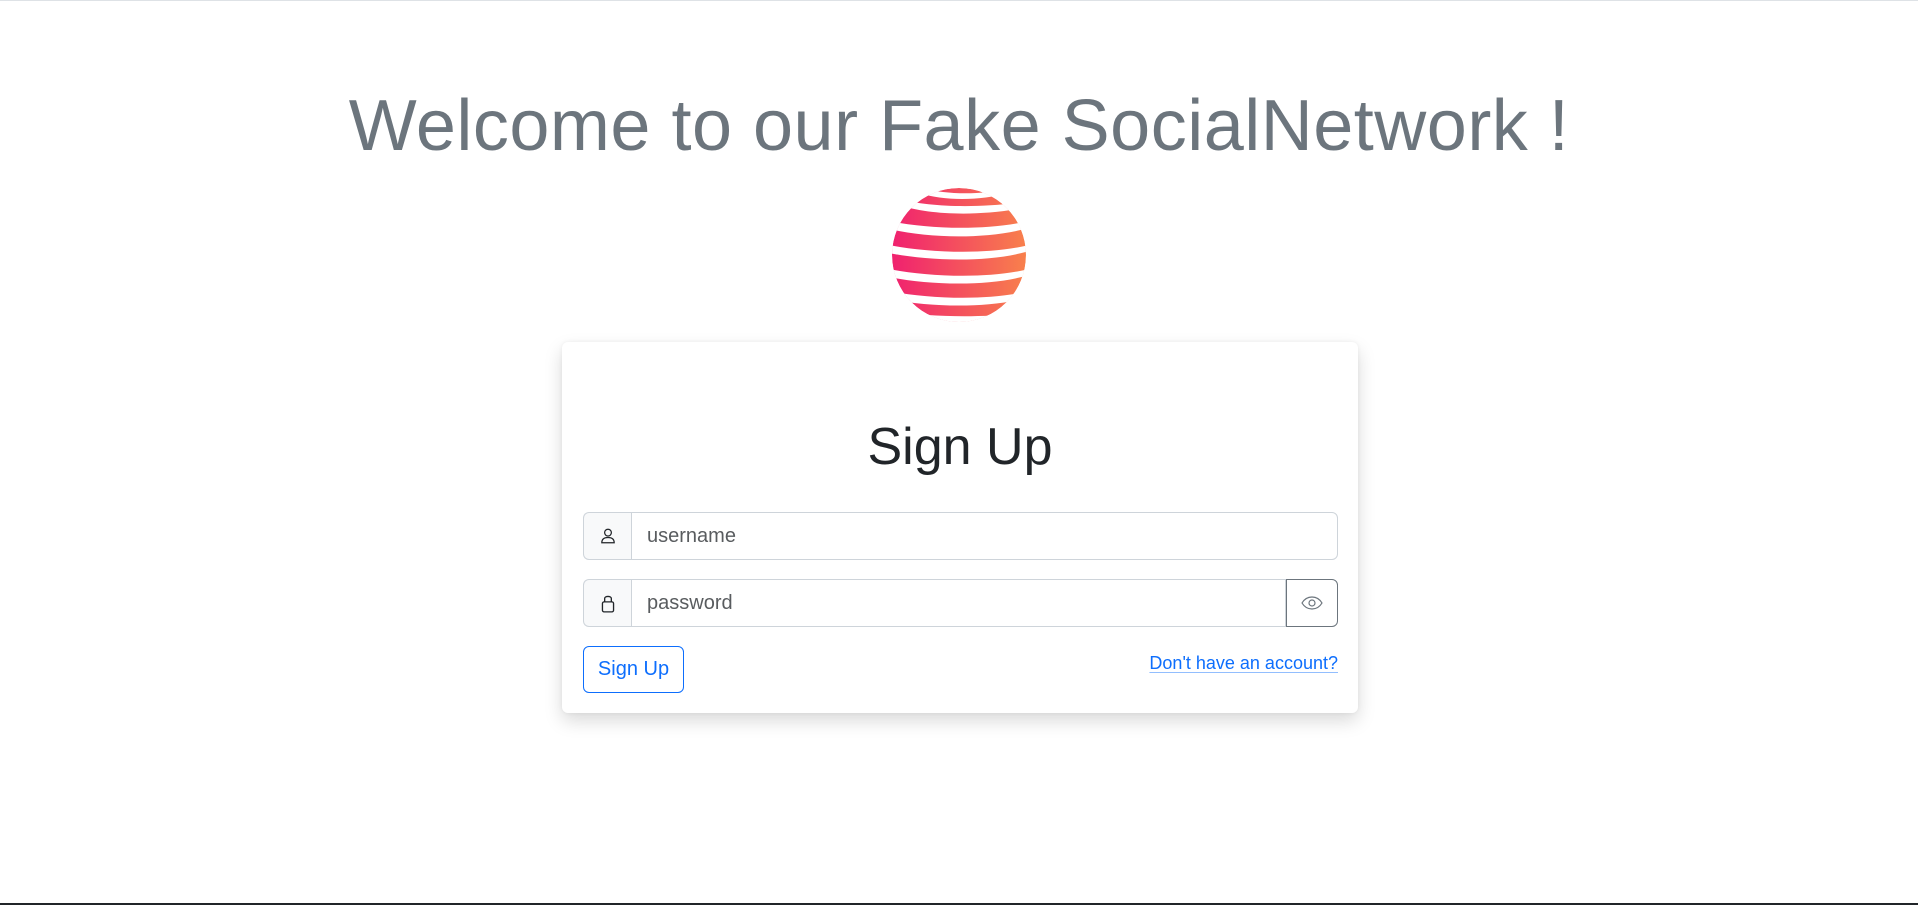 The image size is (1918, 905). I want to click on username-input-group, so click(960, 536).